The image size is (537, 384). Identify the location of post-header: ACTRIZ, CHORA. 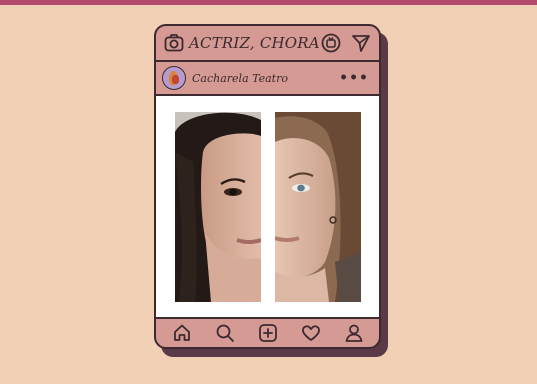
(267, 44).